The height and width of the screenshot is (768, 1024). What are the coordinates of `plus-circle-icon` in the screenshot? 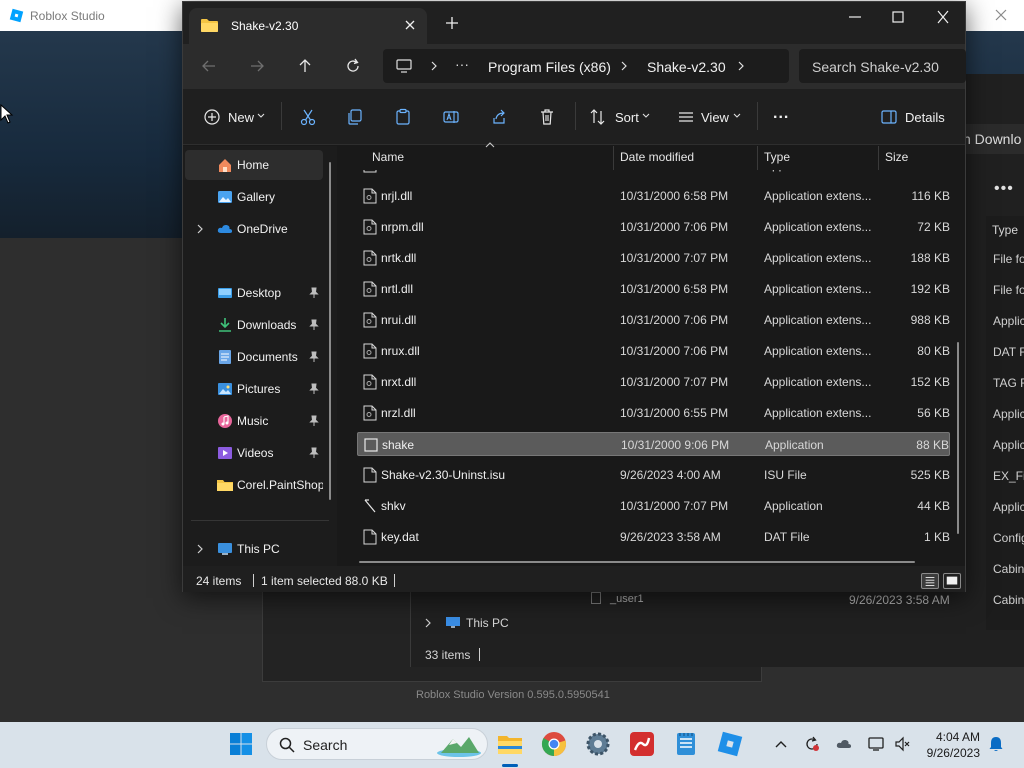 It's located at (212, 117).